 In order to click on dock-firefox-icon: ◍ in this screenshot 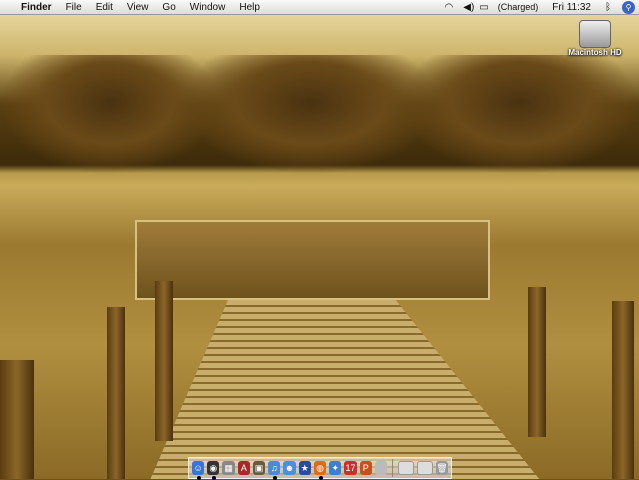, I will do `click(320, 470)`.